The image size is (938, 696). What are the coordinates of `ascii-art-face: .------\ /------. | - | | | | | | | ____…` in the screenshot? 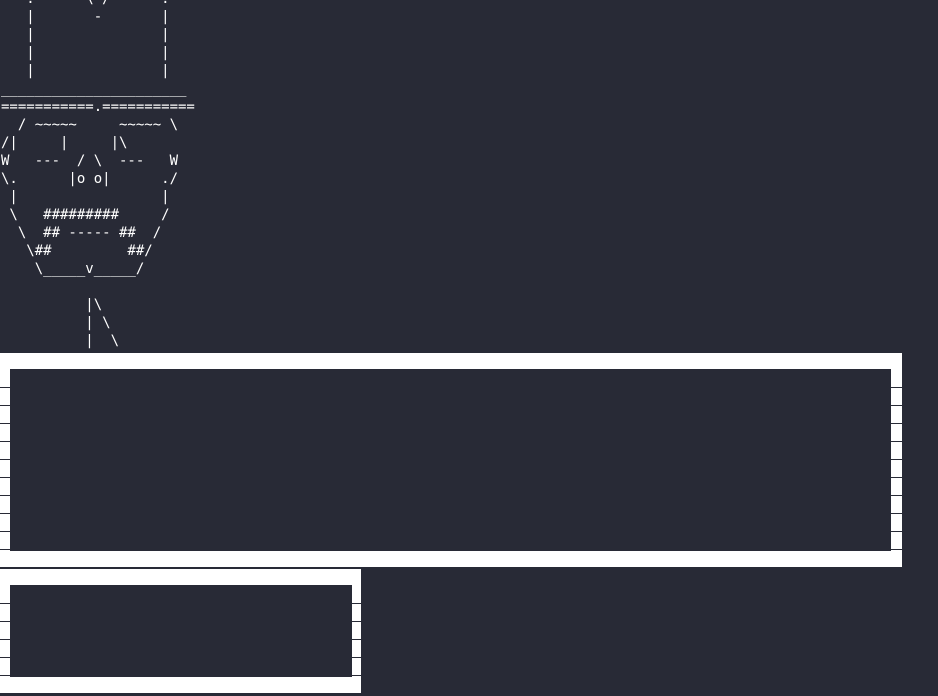 It's located at (98, 174).